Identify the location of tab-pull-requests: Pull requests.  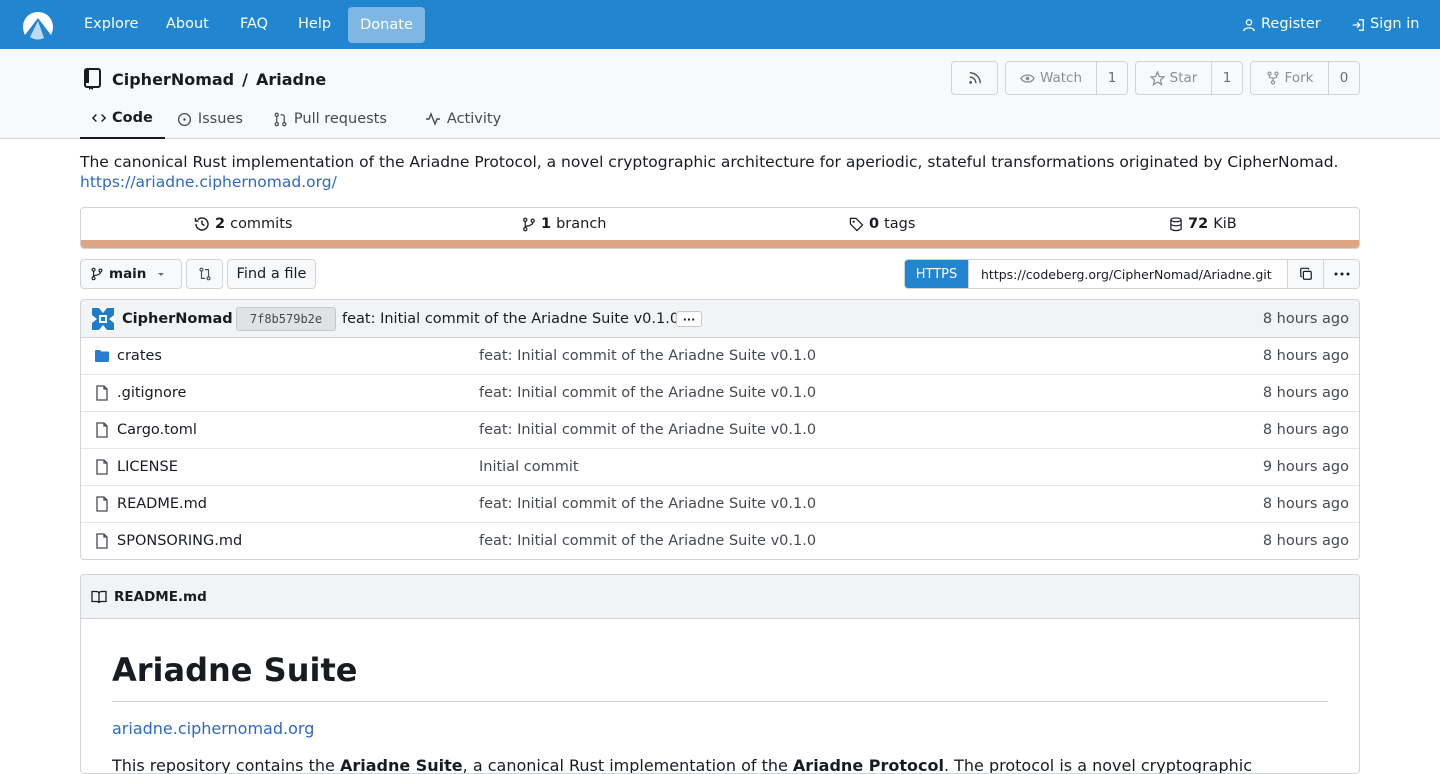
(330, 119).